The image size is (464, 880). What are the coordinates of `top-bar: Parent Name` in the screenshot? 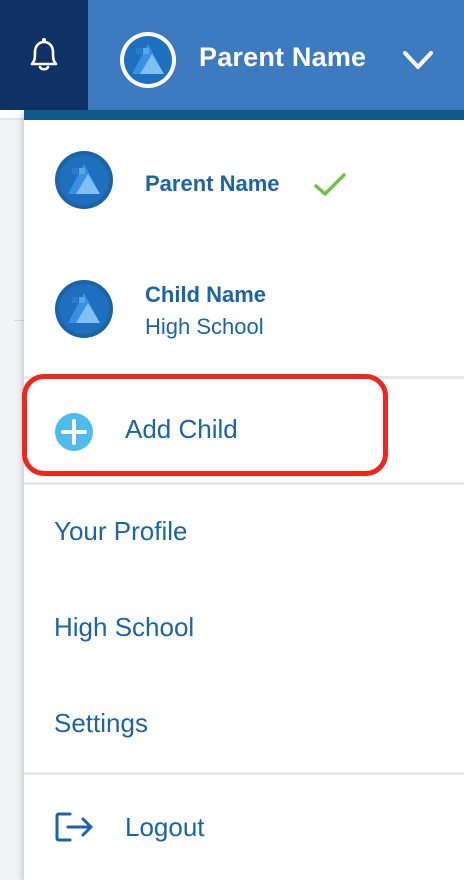 It's located at (232, 55).